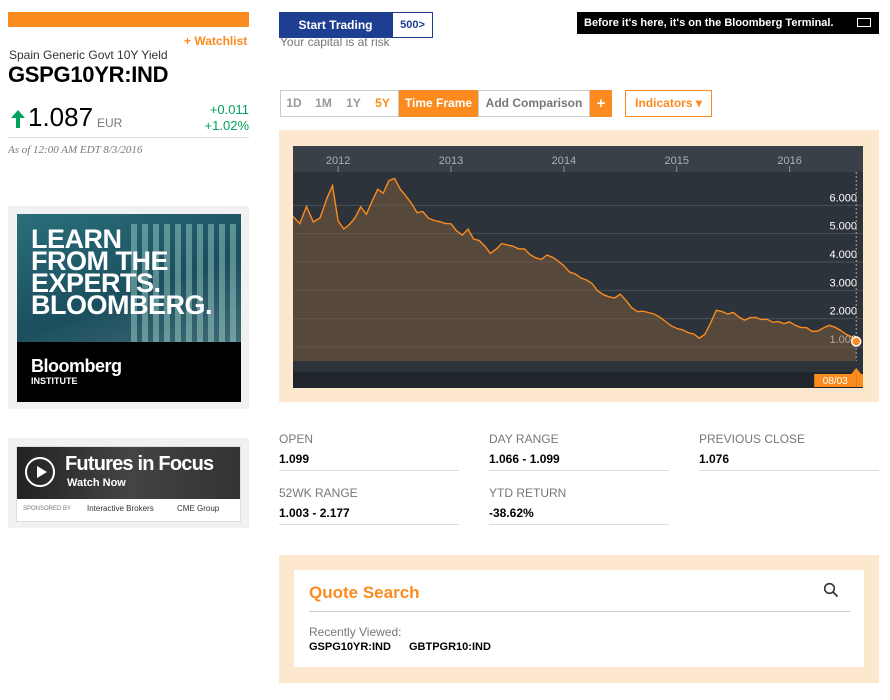 The image size is (890, 700). Describe the element at coordinates (843, 255) in the screenshot. I see `y-tick-label: 4.000` at that location.